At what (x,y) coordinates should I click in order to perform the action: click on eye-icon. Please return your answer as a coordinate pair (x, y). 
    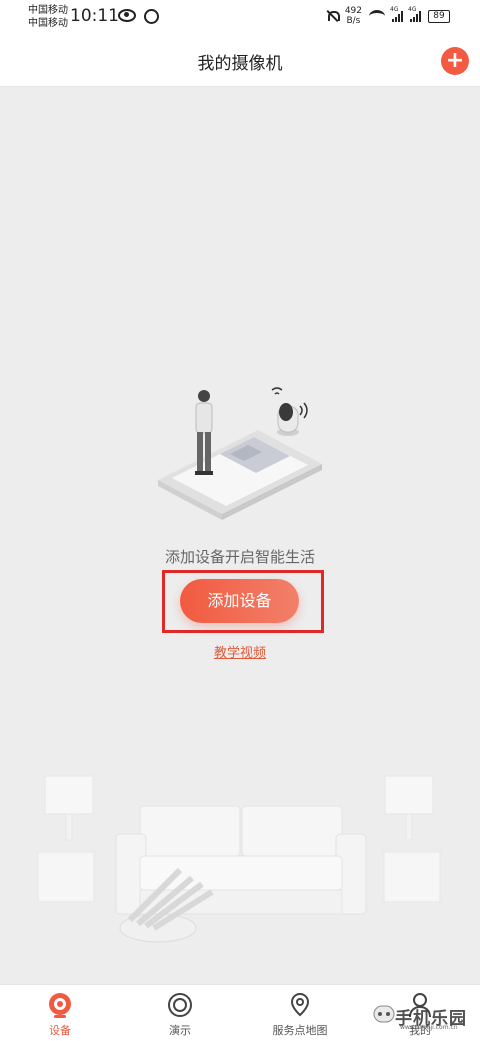
    Looking at the image, I should click on (127, 15).